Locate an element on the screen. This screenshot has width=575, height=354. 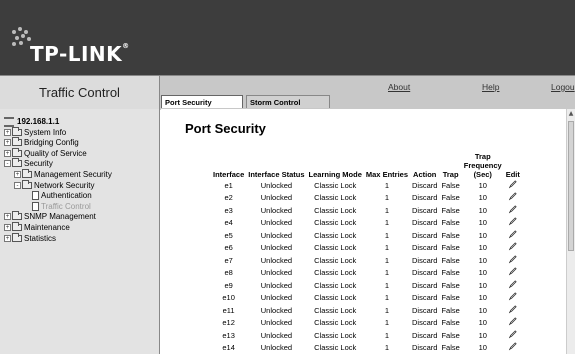
sidebar-item: - Network Security is located at coordinates (54, 185).